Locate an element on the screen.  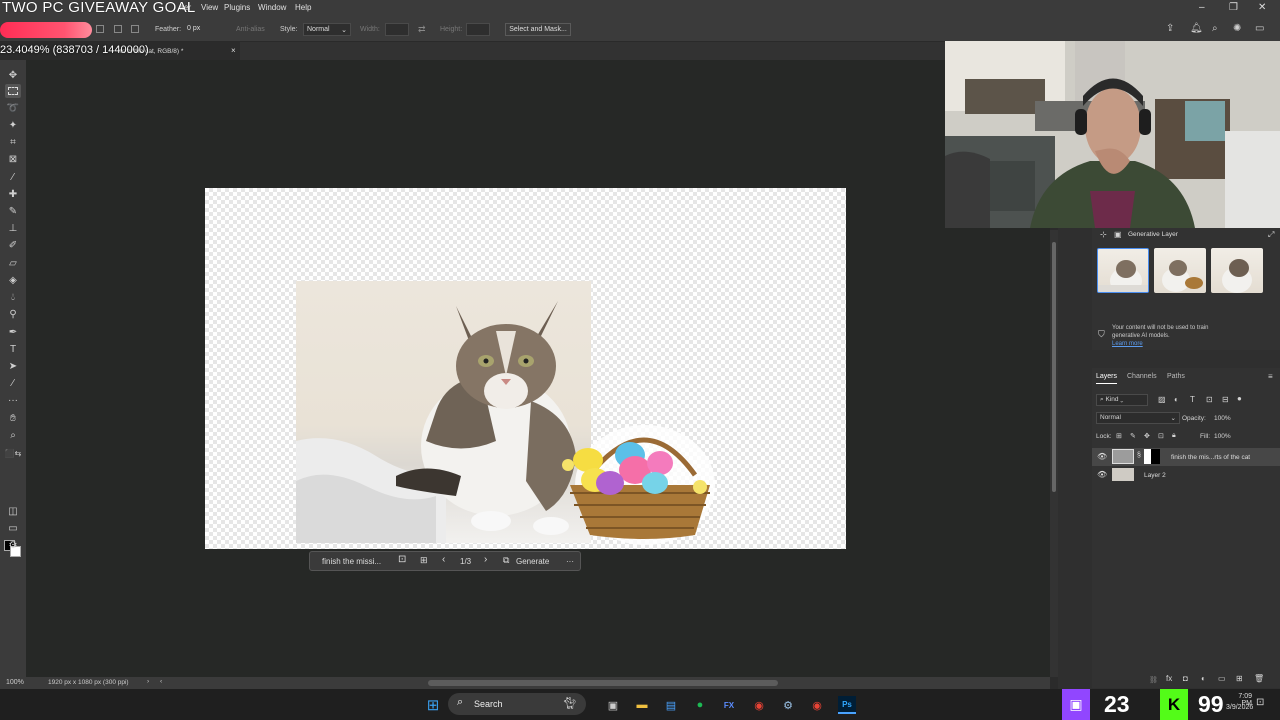
share-icon: ⇪ is located at coordinates (1170, 28).